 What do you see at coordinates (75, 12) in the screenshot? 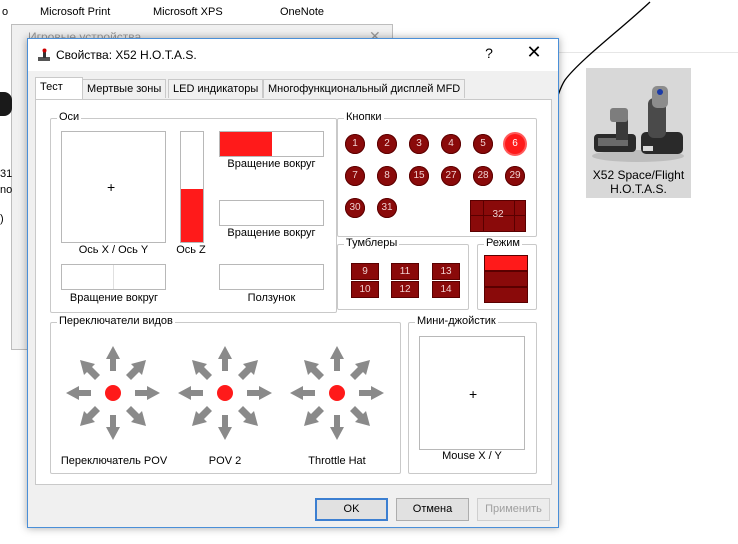
I see `bg-item: Microsoft Print` at bounding box center [75, 12].